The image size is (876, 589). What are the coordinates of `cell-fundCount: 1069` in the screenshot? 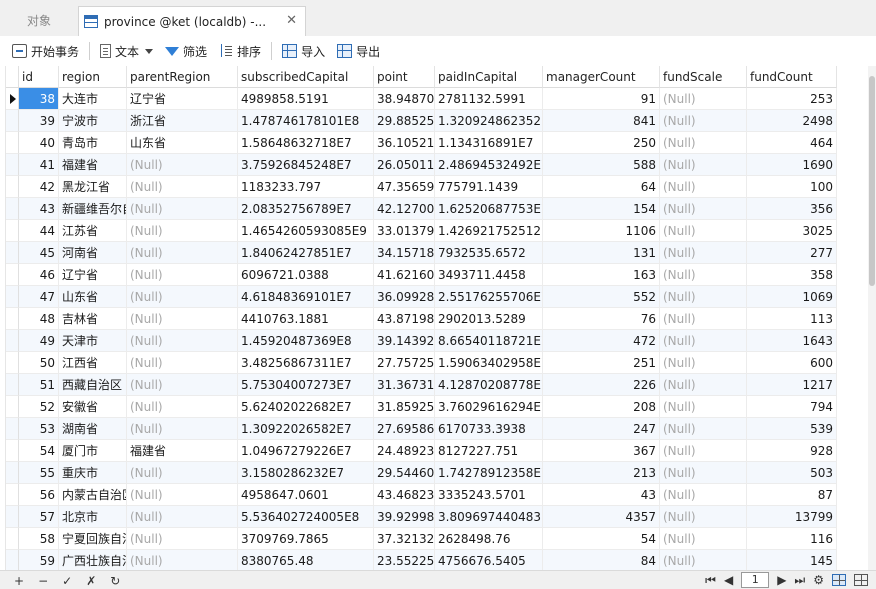 It's located at (792, 297).